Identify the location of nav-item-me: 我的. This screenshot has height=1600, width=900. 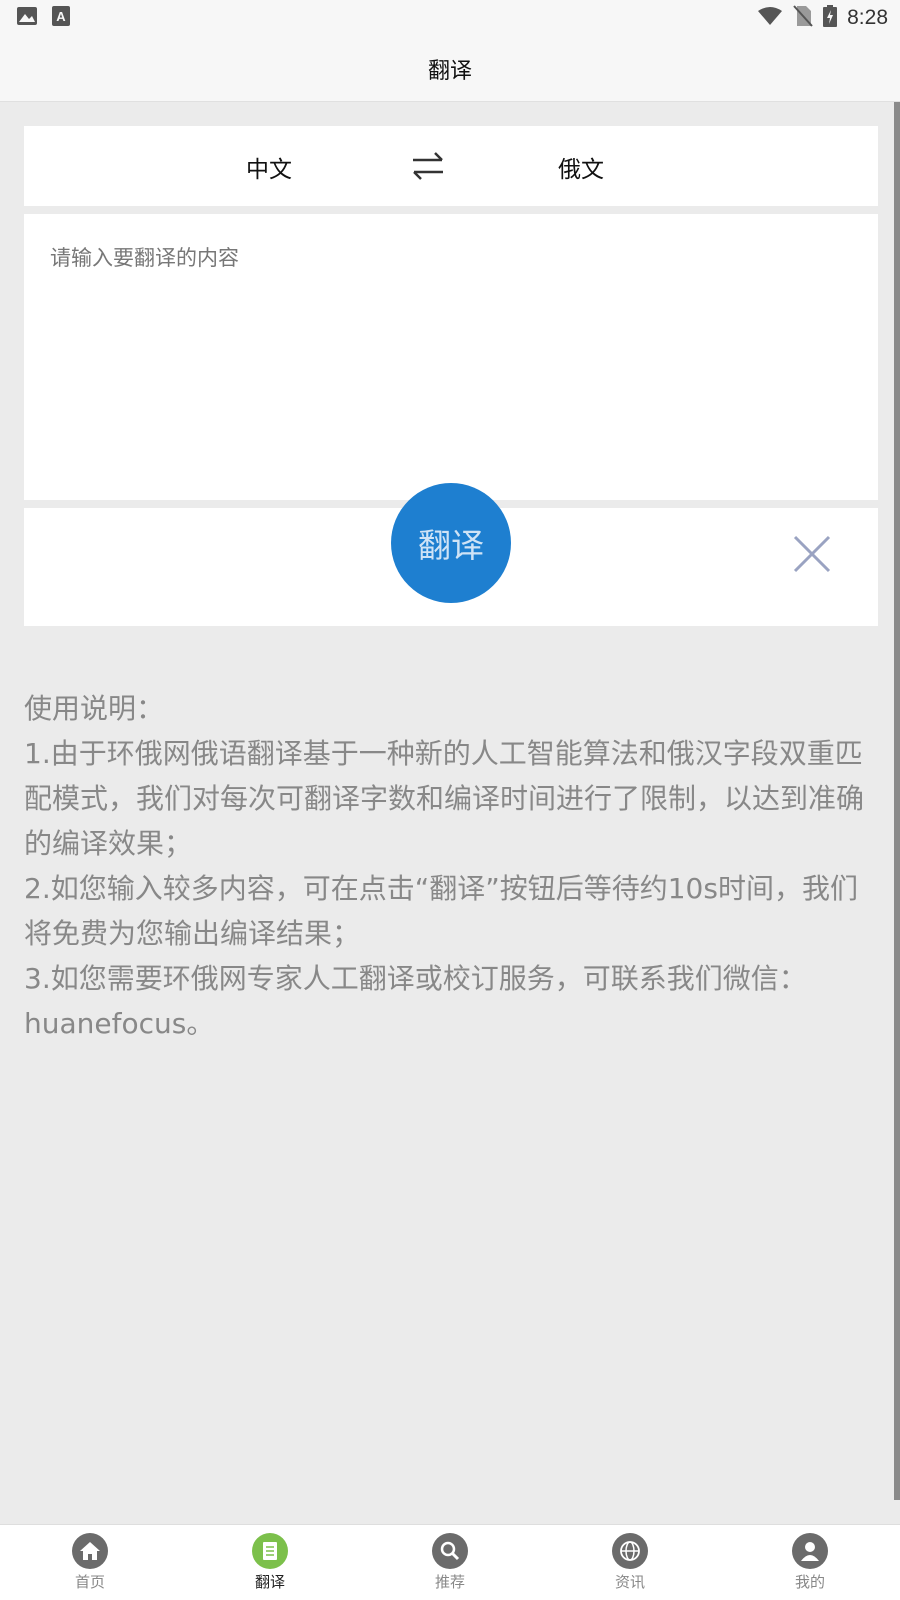
(810, 1562).